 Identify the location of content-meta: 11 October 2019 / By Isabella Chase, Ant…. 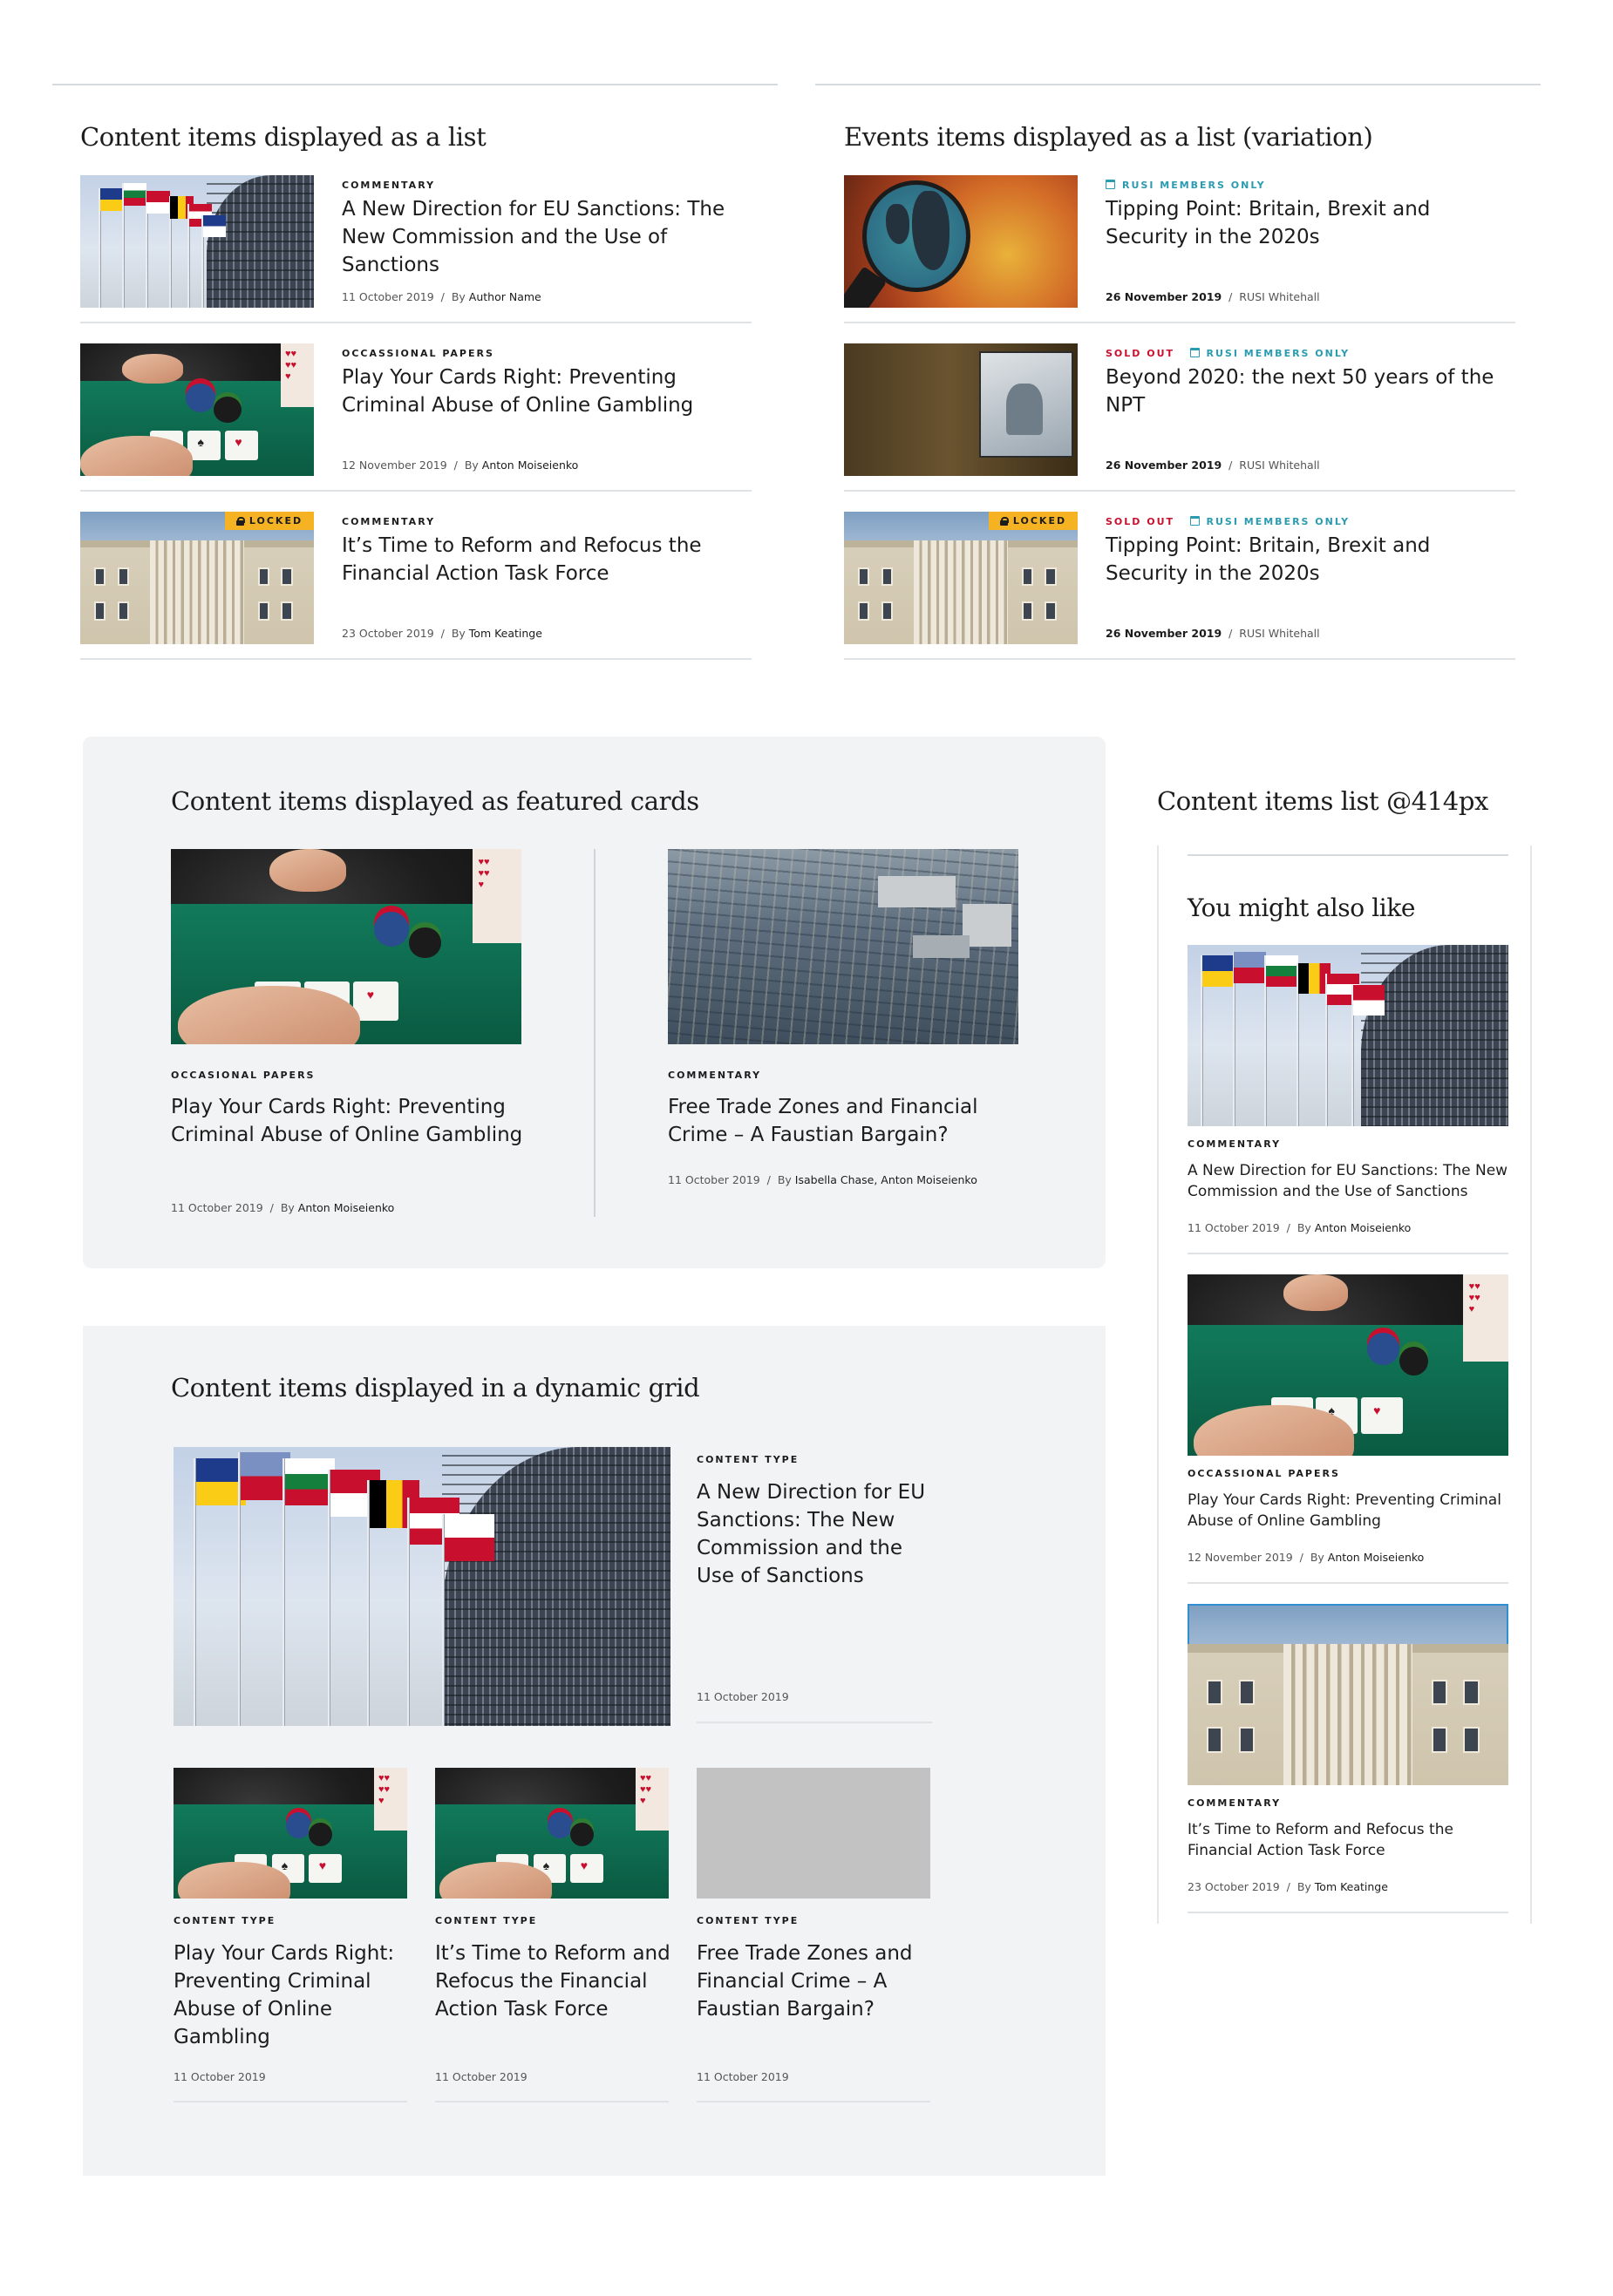
(822, 1179).